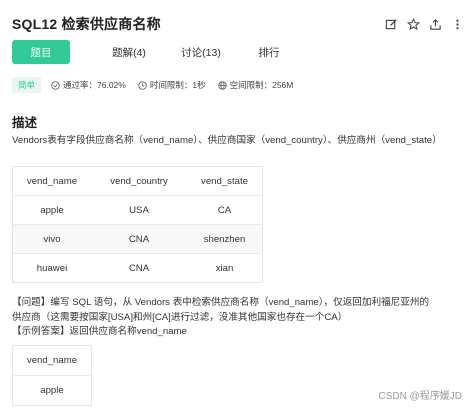  What do you see at coordinates (55, 85) in the screenshot?
I see `check-circle-icon` at bounding box center [55, 85].